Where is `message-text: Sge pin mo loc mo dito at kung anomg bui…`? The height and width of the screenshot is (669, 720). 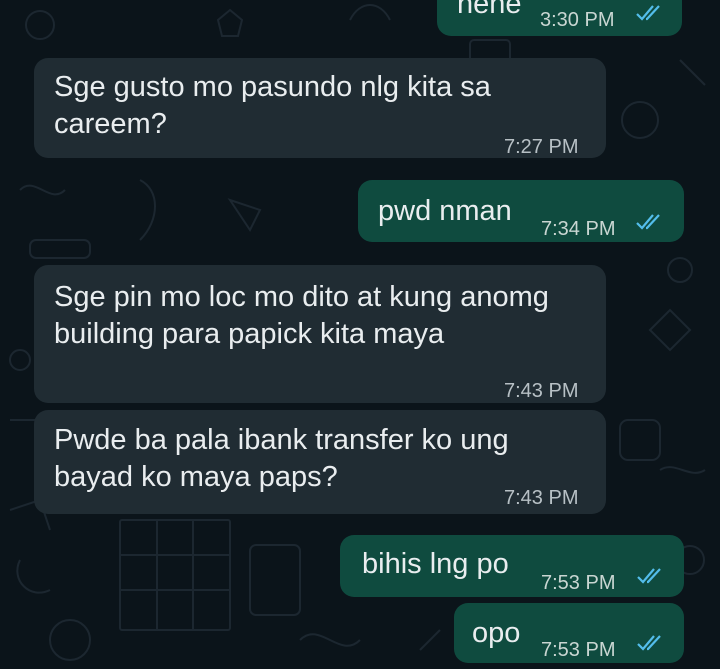
message-text: Sge pin mo loc mo dito at kung anomg bui… is located at coordinates (301, 315).